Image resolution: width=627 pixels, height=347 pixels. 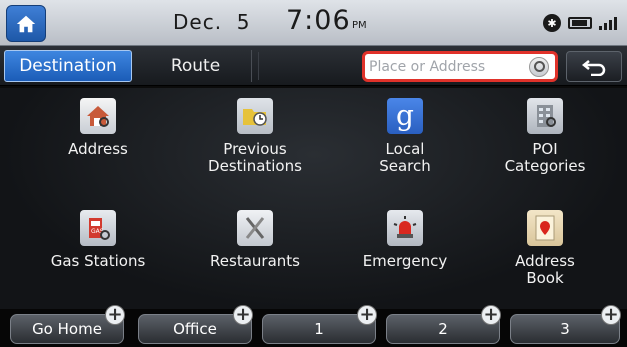 I want to click on gas-pump-icon: GAS, so click(x=98, y=228).